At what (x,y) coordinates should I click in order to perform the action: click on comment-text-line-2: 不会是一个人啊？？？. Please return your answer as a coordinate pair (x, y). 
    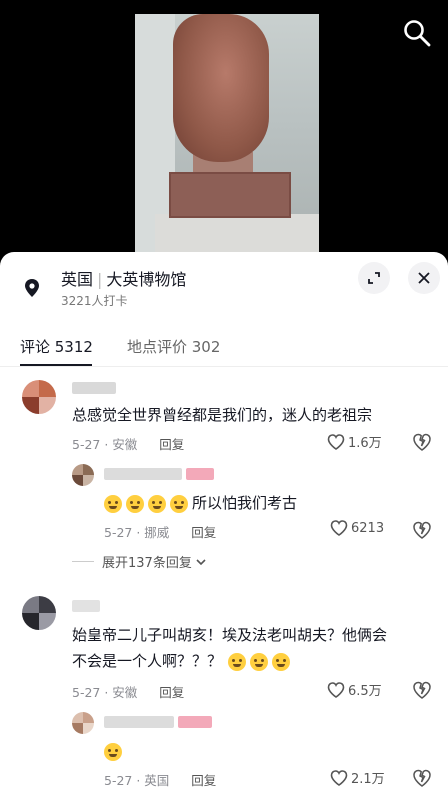
    Looking at the image, I should click on (229, 661).